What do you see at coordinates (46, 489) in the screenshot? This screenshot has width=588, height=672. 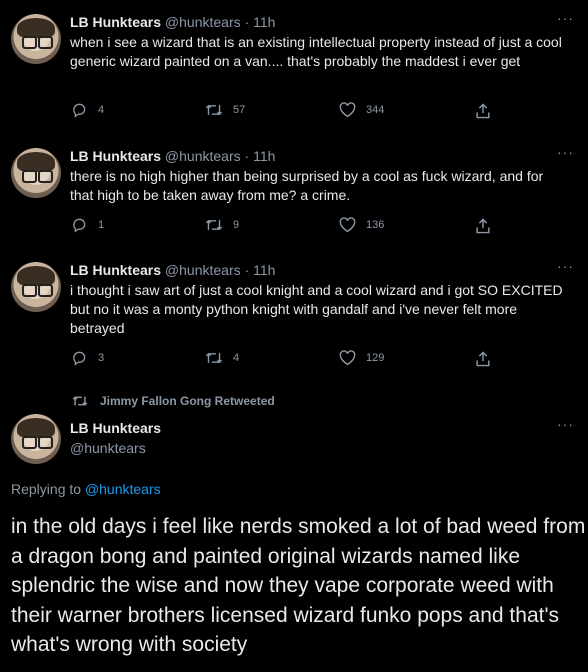 I see `replying-prefix: Replying to` at bounding box center [46, 489].